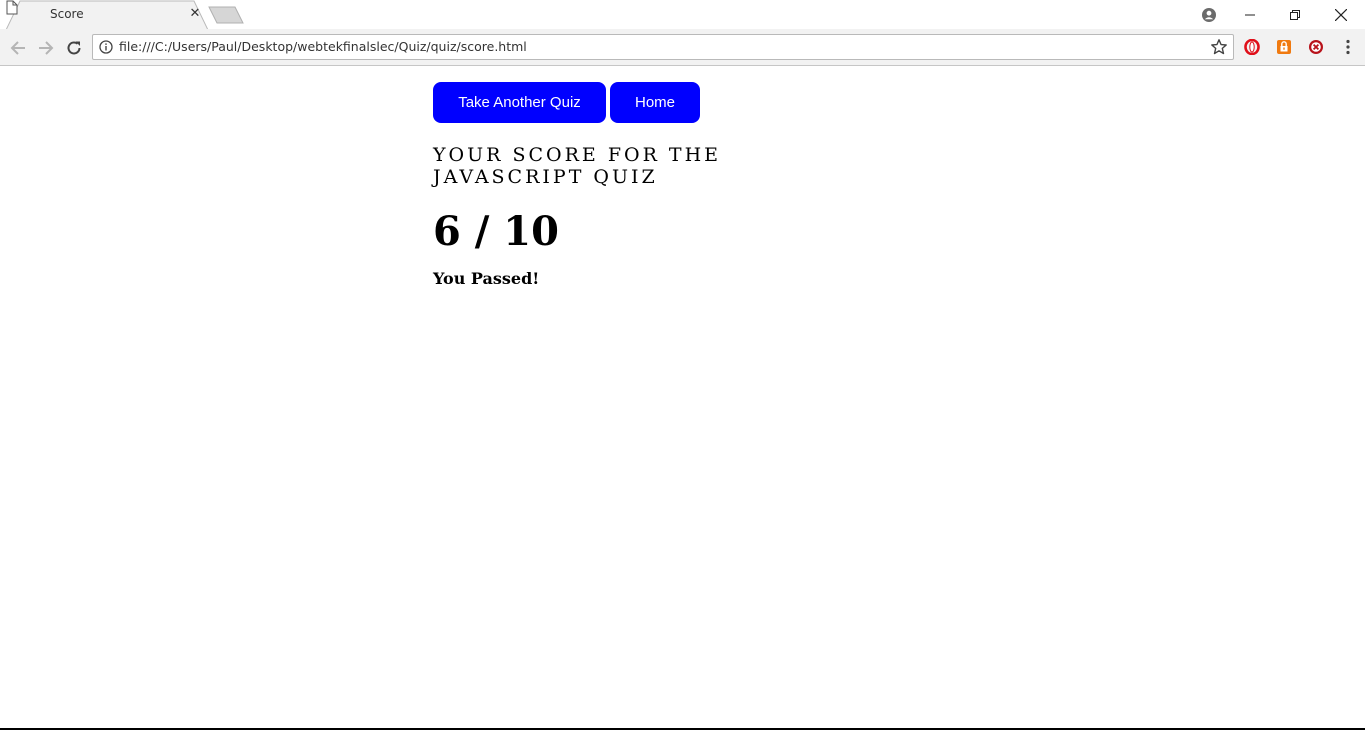 The image size is (1365, 730). I want to click on minimize-icon, so click(1250, 14).